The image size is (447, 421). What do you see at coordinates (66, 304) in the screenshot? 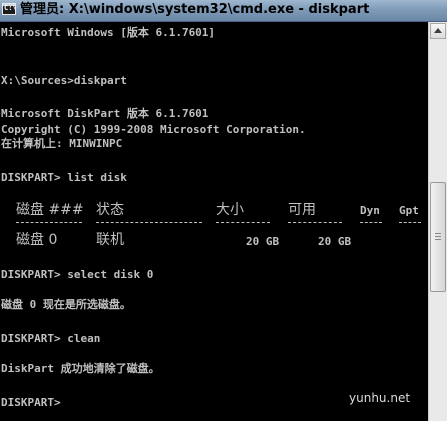
I see `console-line-selected: 磁盘 0 现在是所选磁盘。` at bounding box center [66, 304].